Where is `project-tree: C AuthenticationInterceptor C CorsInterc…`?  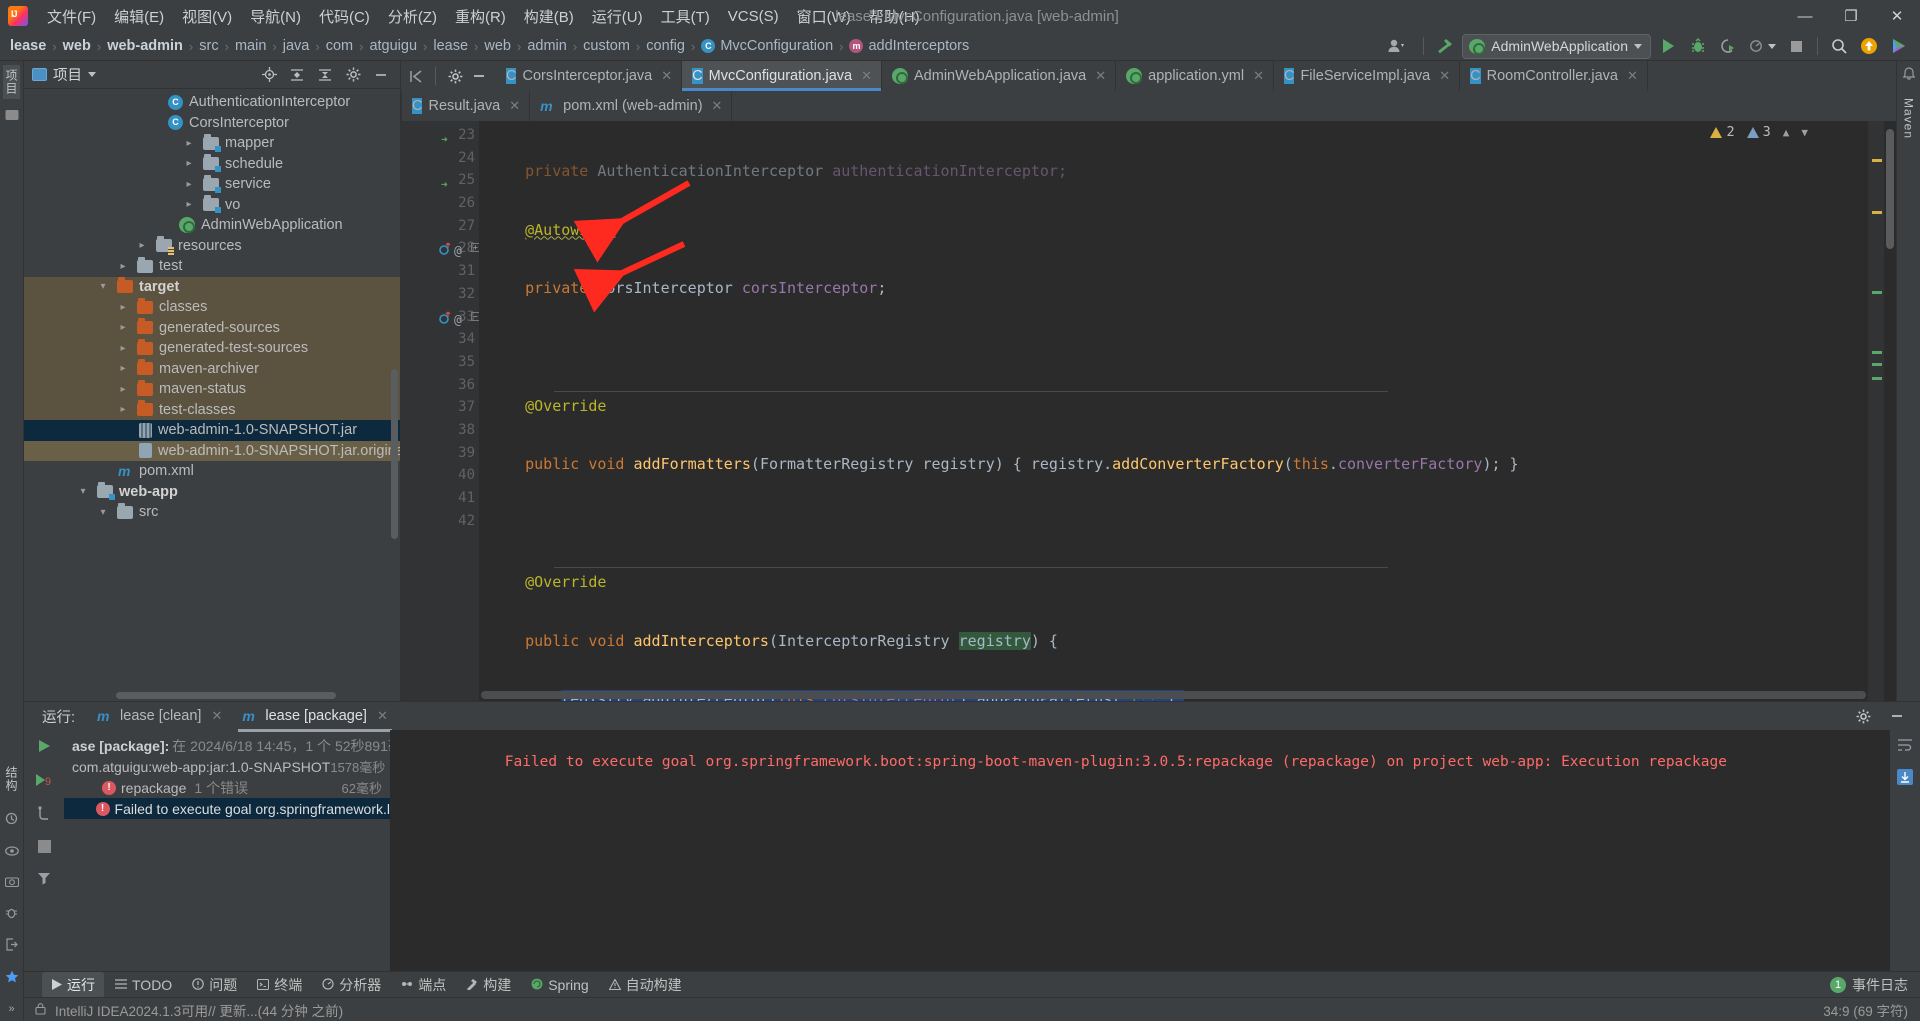 project-tree: C AuthenticationInterceptor C CorsInterc… is located at coordinates (212, 395).